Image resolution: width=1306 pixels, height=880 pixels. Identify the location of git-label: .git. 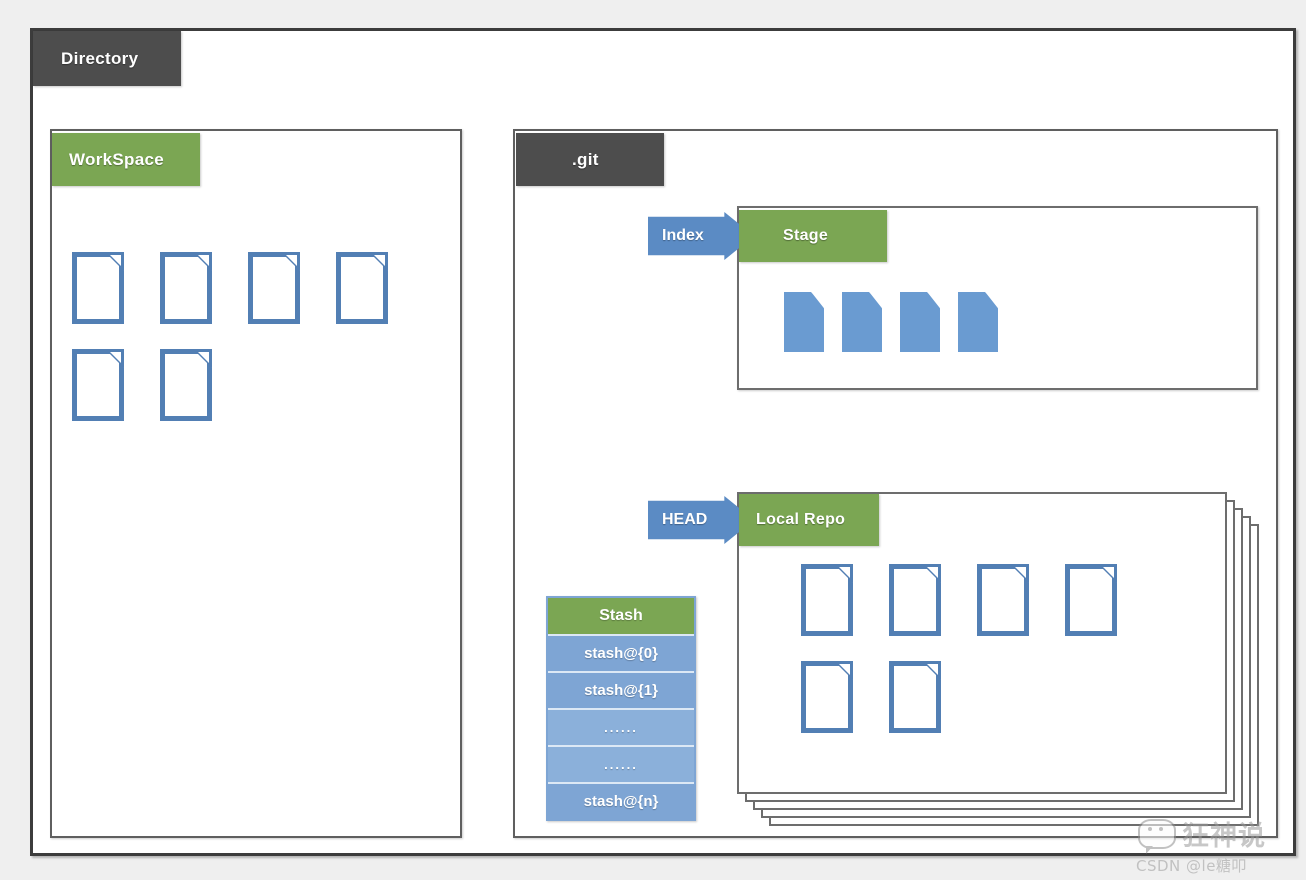
(590, 159).